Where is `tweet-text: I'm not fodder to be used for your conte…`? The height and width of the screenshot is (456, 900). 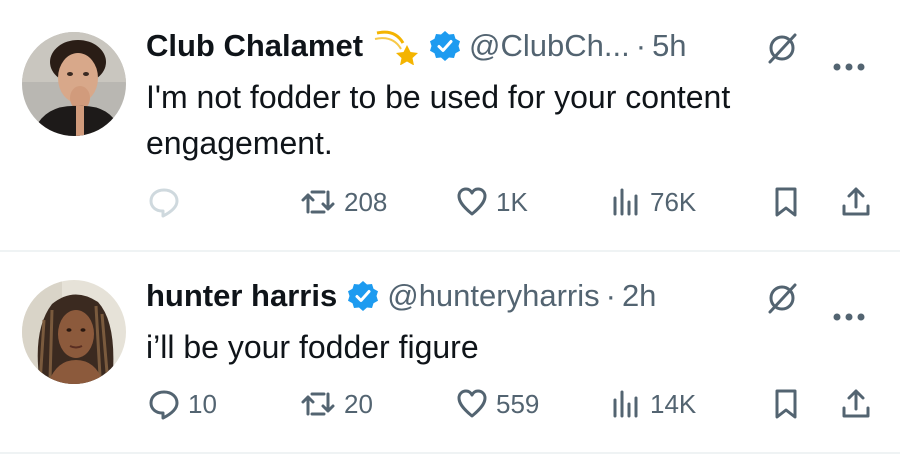
tweet-text: I'm not fodder to be used for your conte… is located at coordinates (438, 120).